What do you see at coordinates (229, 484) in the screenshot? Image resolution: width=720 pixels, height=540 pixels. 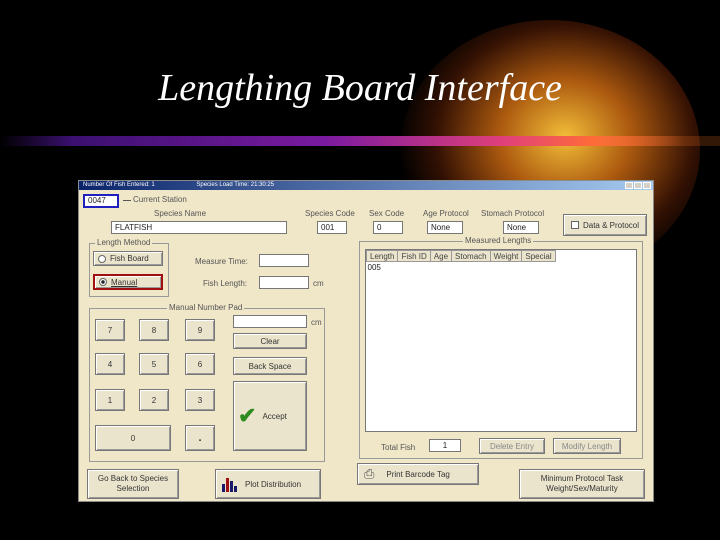 I see `bar-chart-icon` at bounding box center [229, 484].